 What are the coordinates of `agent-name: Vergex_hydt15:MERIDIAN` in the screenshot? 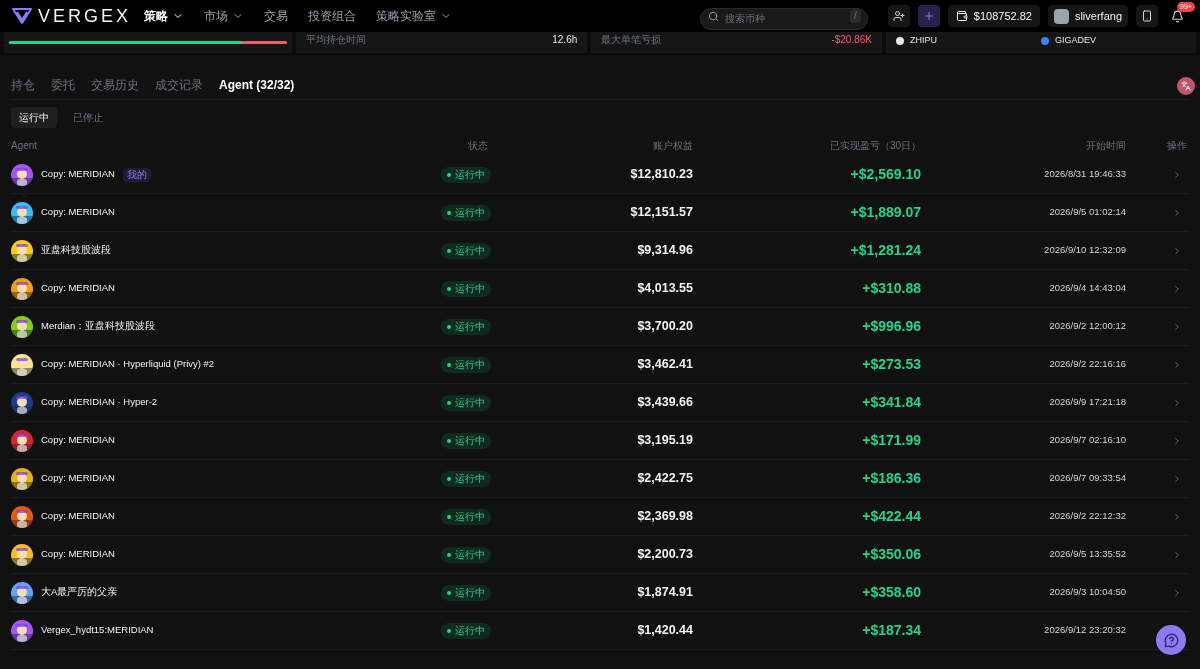 It's located at (97, 630).